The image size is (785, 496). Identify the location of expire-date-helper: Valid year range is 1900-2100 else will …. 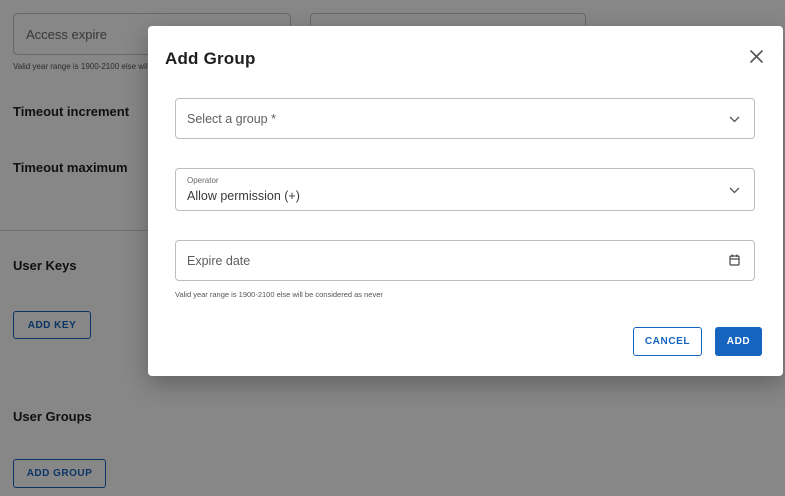
(279, 294).